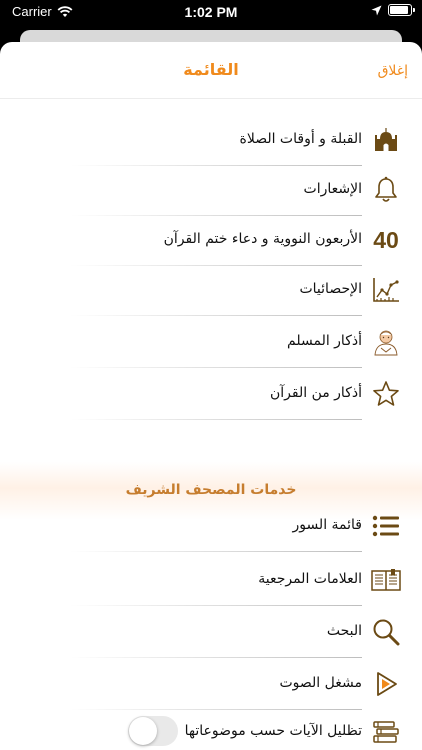 The height and width of the screenshot is (750, 422). What do you see at coordinates (386, 526) in the screenshot?
I see `list-icon` at bounding box center [386, 526].